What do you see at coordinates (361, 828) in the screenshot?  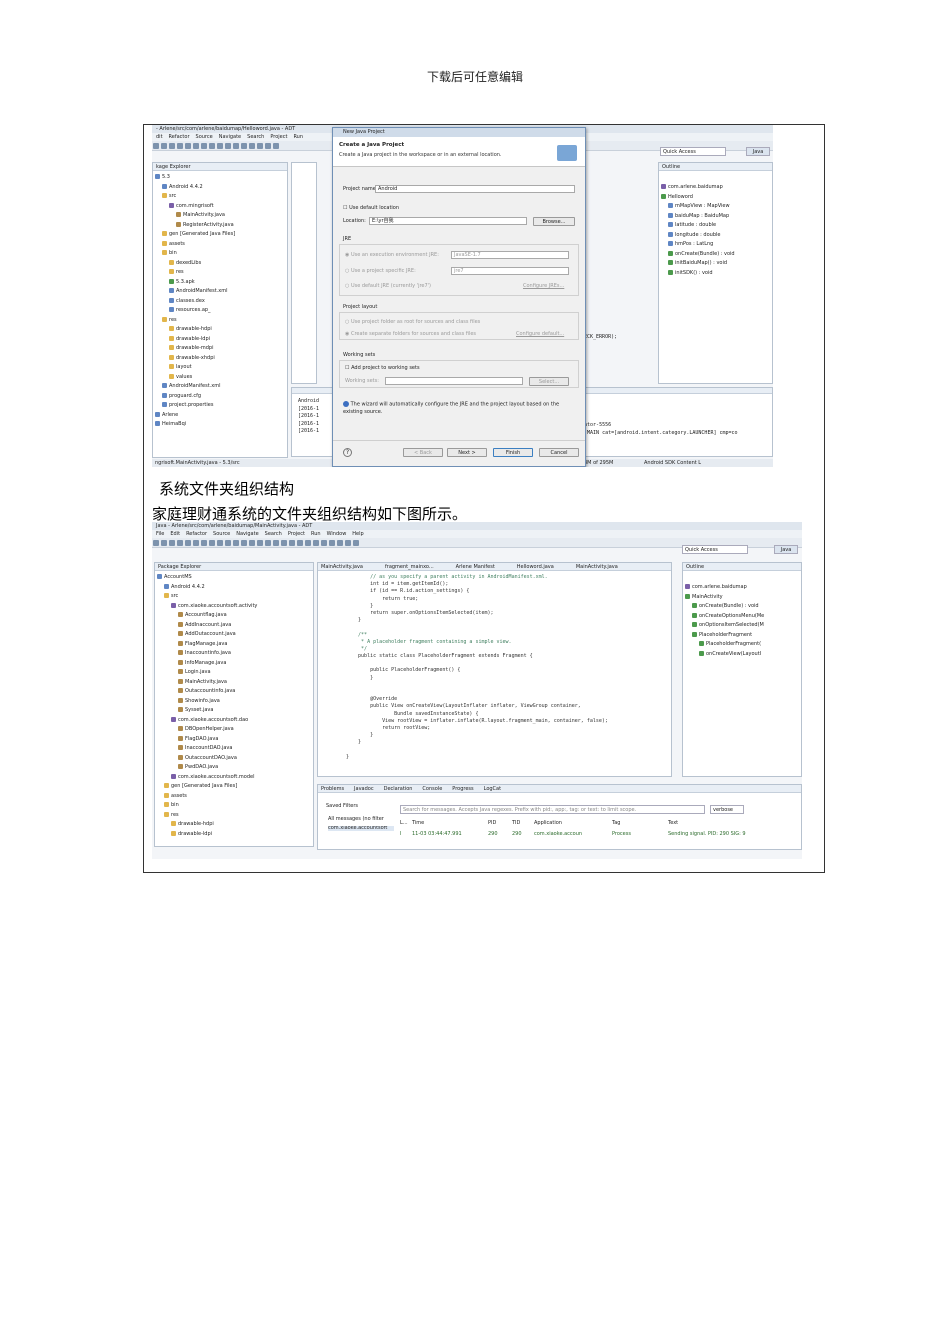 I see `app-filter: com.xiaoke.accountsoft` at bounding box center [361, 828].